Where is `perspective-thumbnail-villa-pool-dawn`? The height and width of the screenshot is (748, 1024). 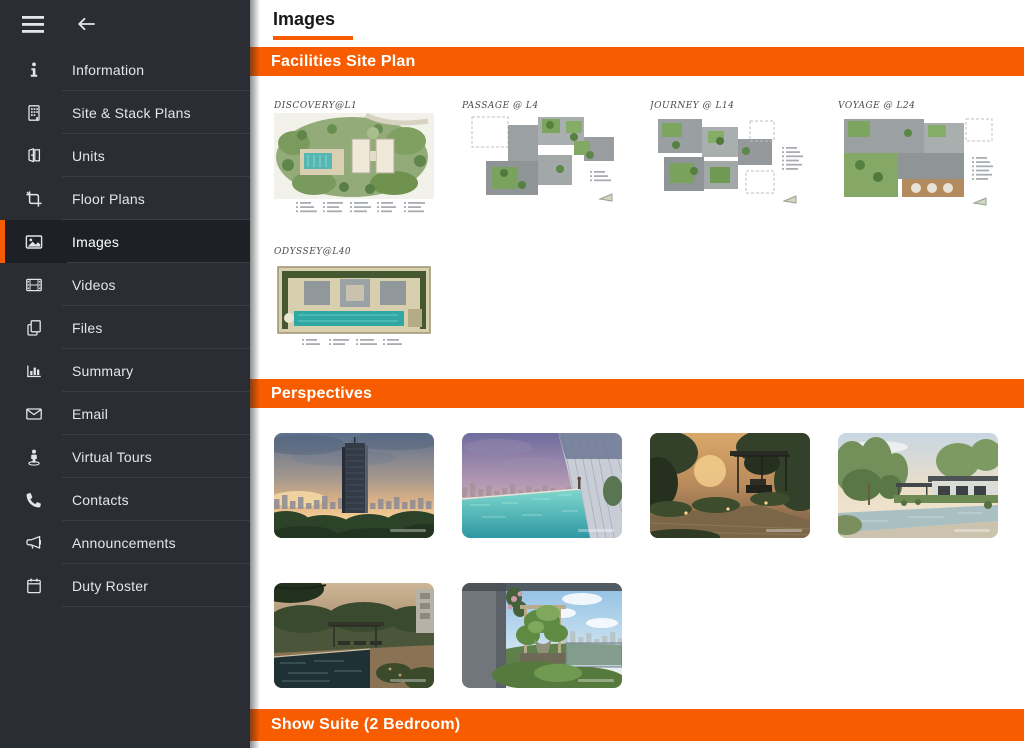 perspective-thumbnail-villa-pool-dawn is located at coordinates (918, 485).